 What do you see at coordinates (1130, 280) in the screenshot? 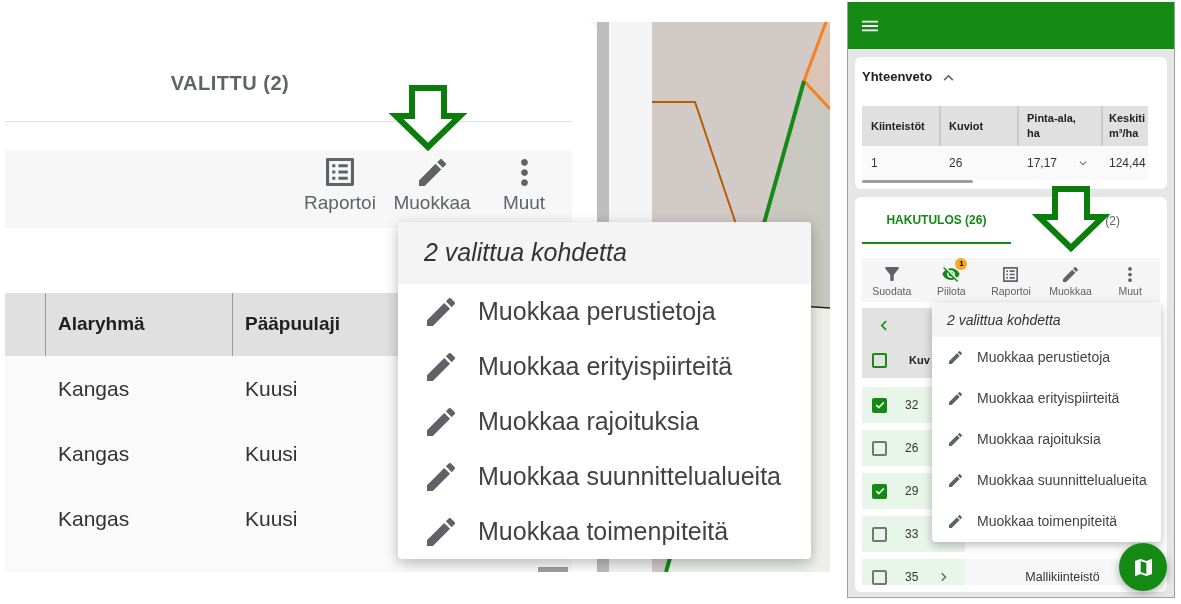
I see `toolbar-button: Muut` at bounding box center [1130, 280].